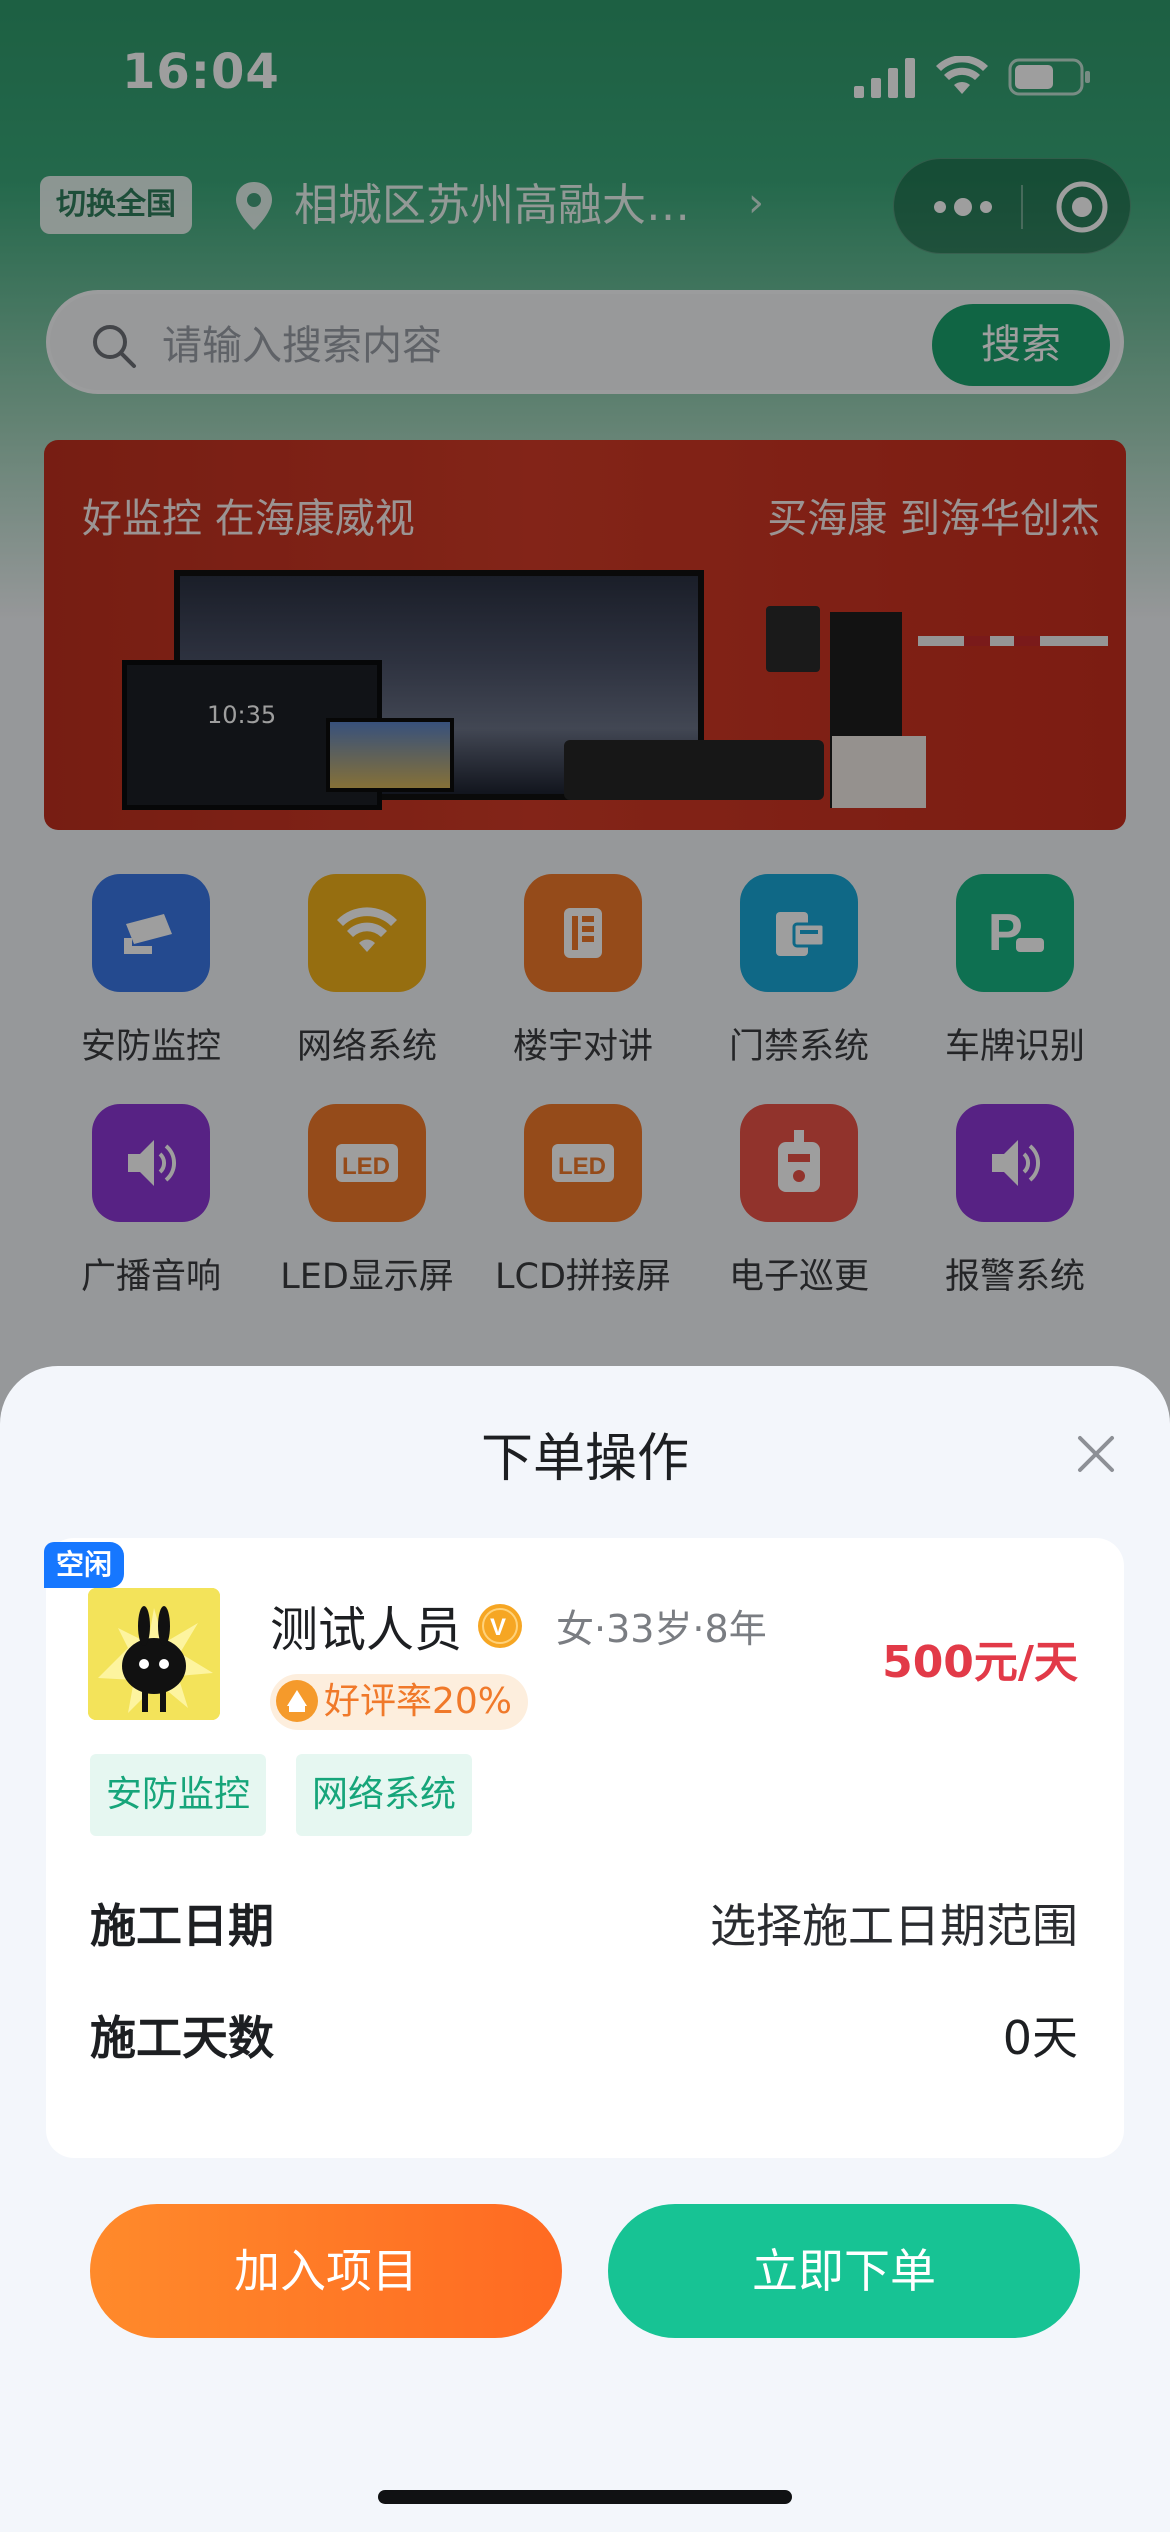 This screenshot has height=2532, width=1170. Describe the element at coordinates (182, 2038) in the screenshot. I see `construction-days-label: 施工天数` at that location.